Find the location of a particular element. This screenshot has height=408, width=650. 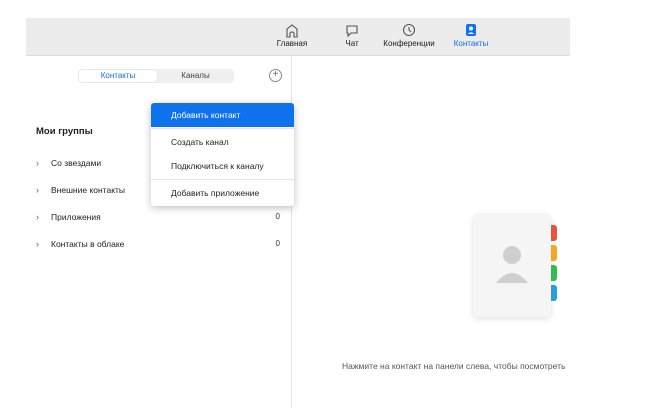

nav-chat: Чат is located at coordinates (352, 35).